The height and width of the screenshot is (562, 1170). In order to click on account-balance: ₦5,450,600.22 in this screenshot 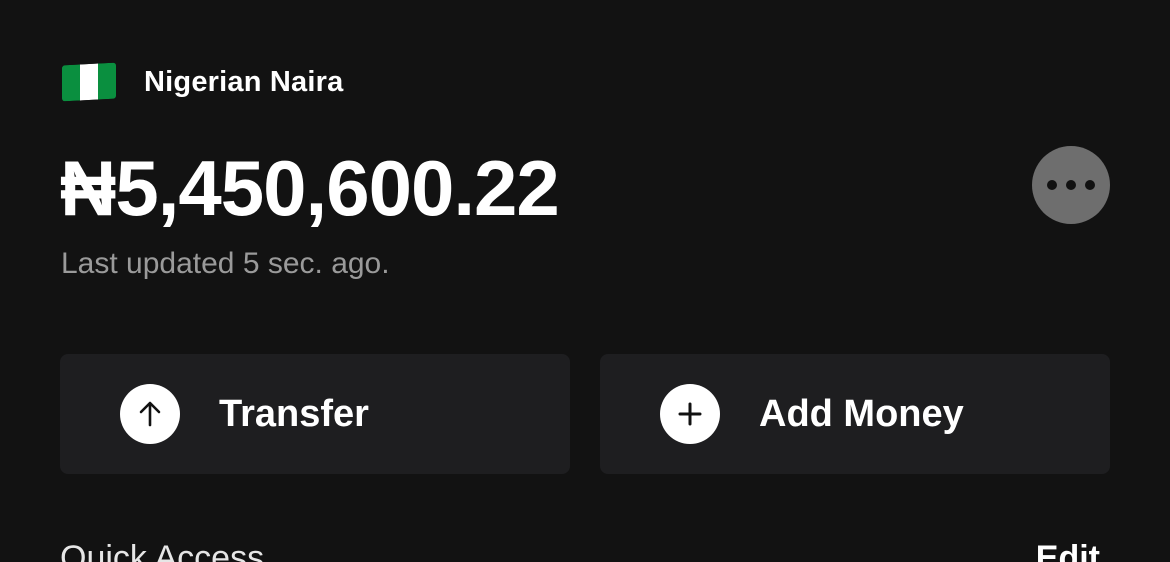, I will do `click(310, 188)`.